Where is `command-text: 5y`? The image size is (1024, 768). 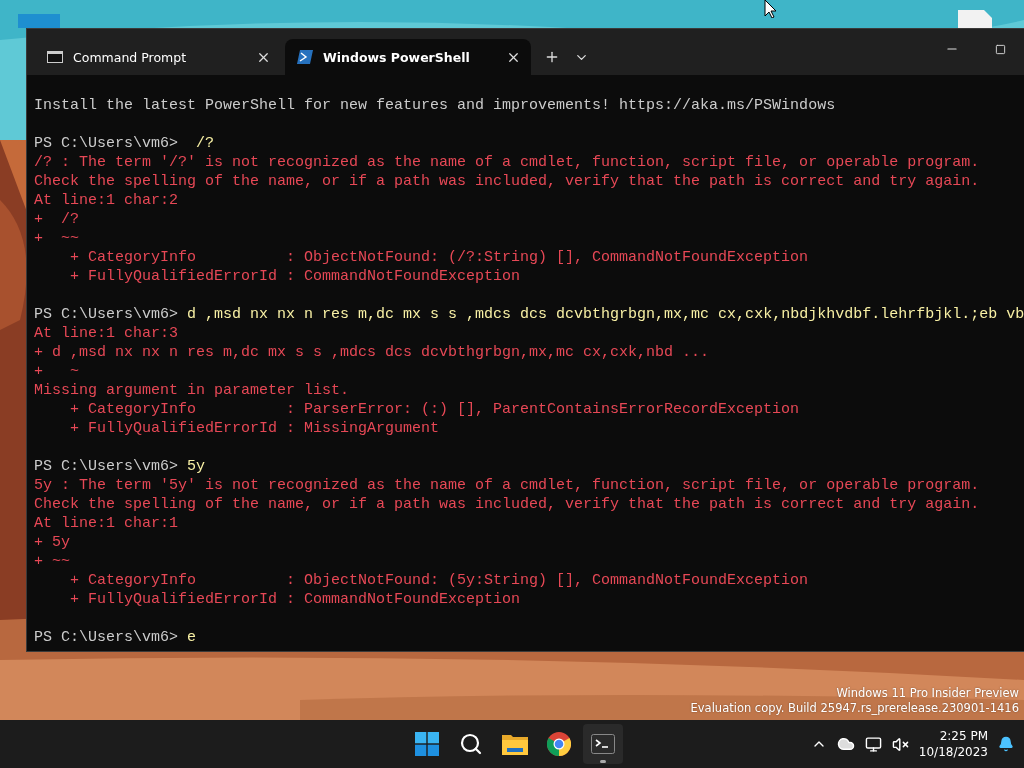
command-text: 5y is located at coordinates (196, 466).